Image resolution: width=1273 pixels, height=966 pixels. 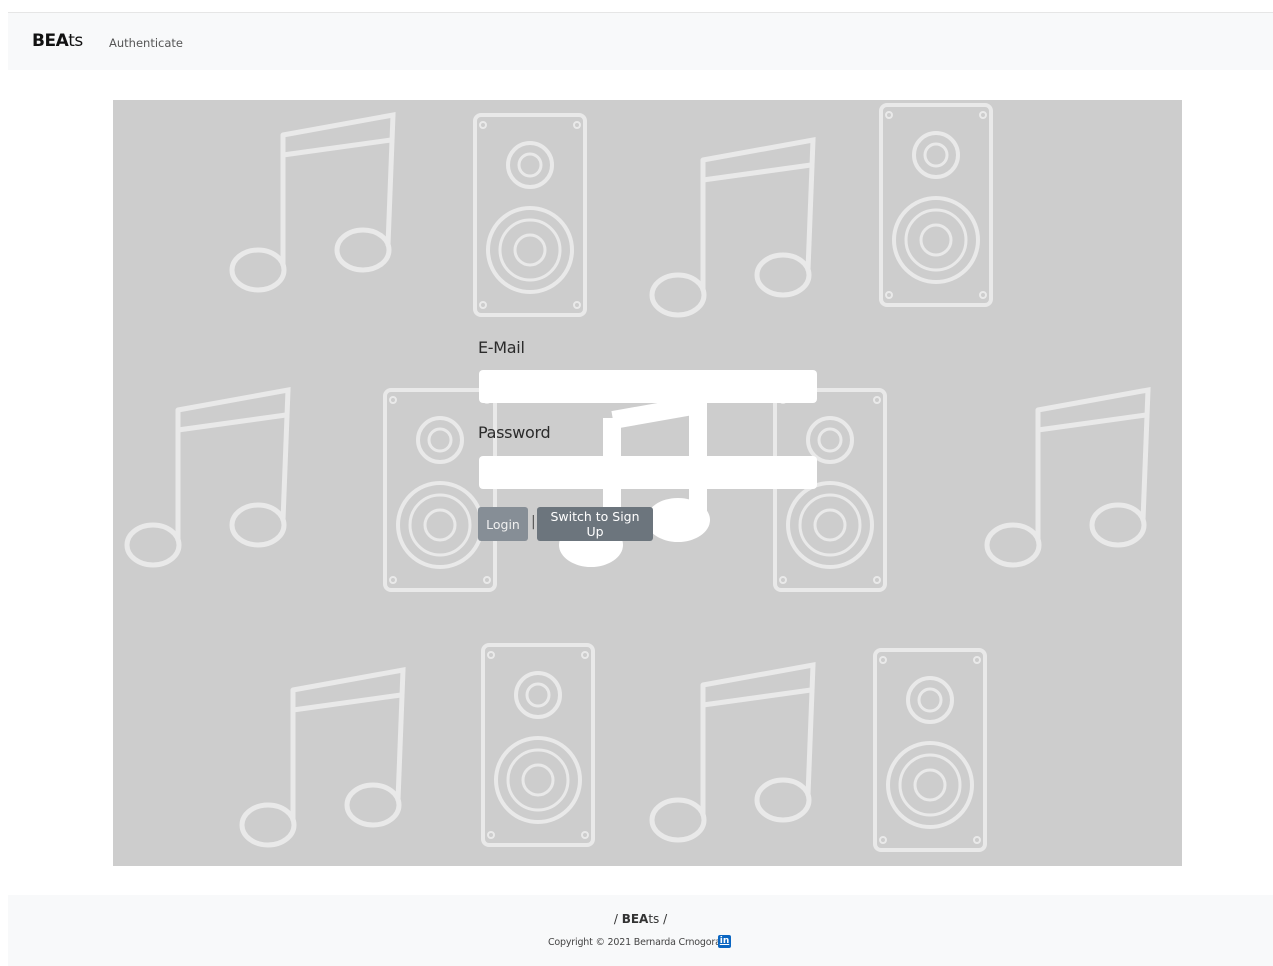 I want to click on footer-brand-bold: BEA, so click(x=635, y=919).